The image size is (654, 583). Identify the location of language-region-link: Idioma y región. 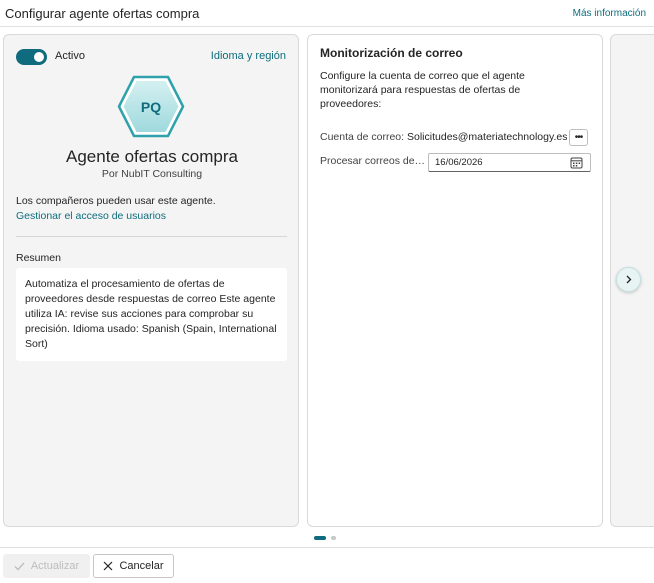
(248, 56).